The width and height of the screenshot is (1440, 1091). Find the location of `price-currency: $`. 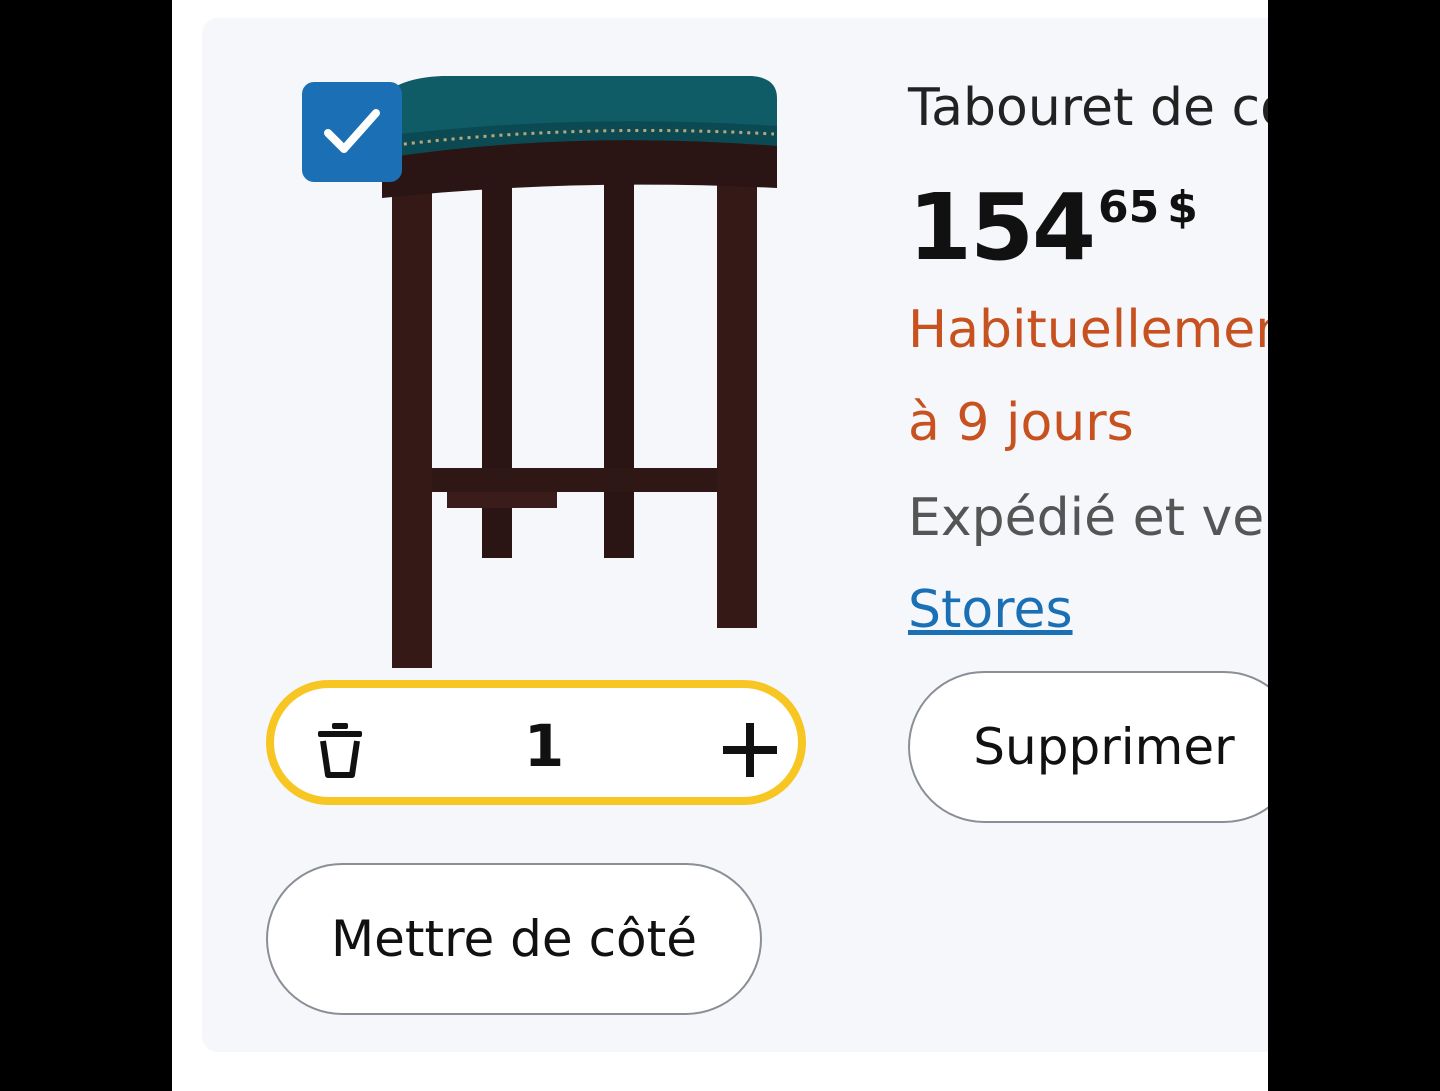

price-currency: $ is located at coordinates (1182, 207).